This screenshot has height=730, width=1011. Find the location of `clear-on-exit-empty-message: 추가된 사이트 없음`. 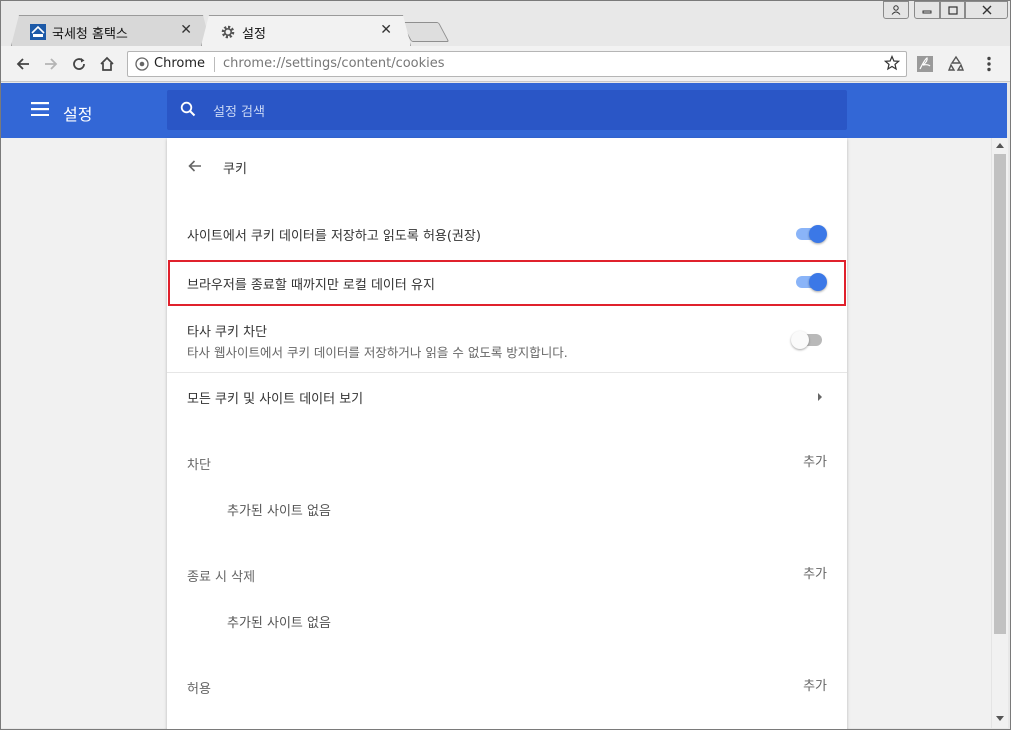

clear-on-exit-empty-message: 추가된 사이트 없음 is located at coordinates (279, 623).